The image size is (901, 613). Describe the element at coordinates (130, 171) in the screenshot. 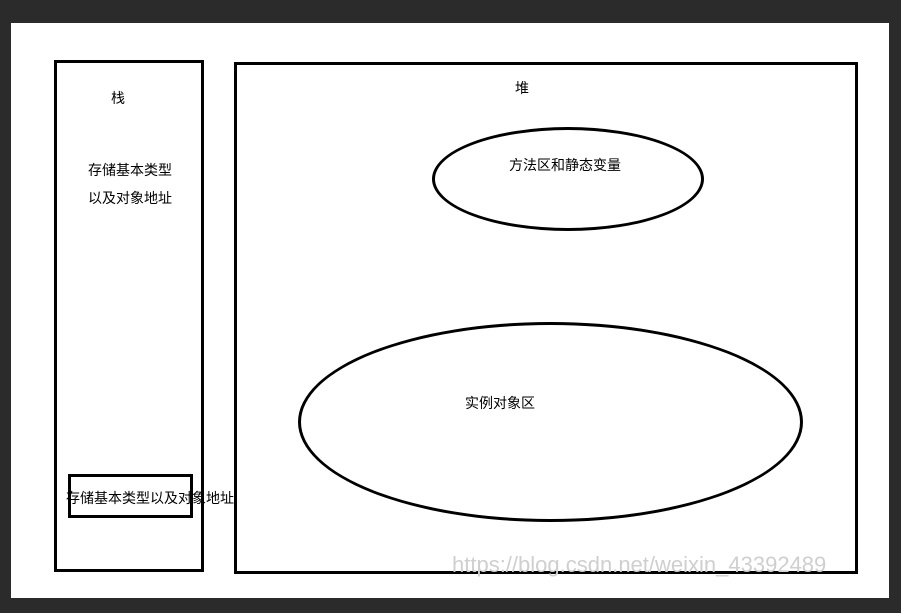

I see `stack-description-line1: 存储基本类型` at that location.